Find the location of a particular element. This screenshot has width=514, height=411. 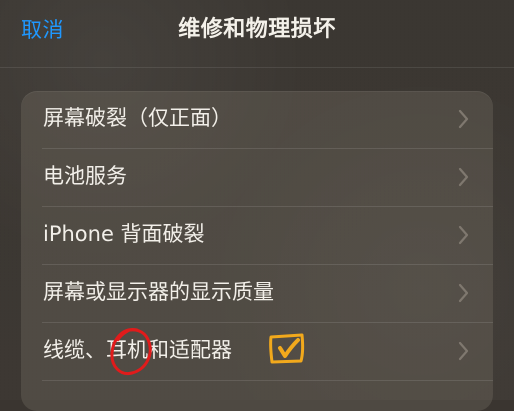

list-item-label: 屏幕破裂（仅正面） is located at coordinates (137, 118).